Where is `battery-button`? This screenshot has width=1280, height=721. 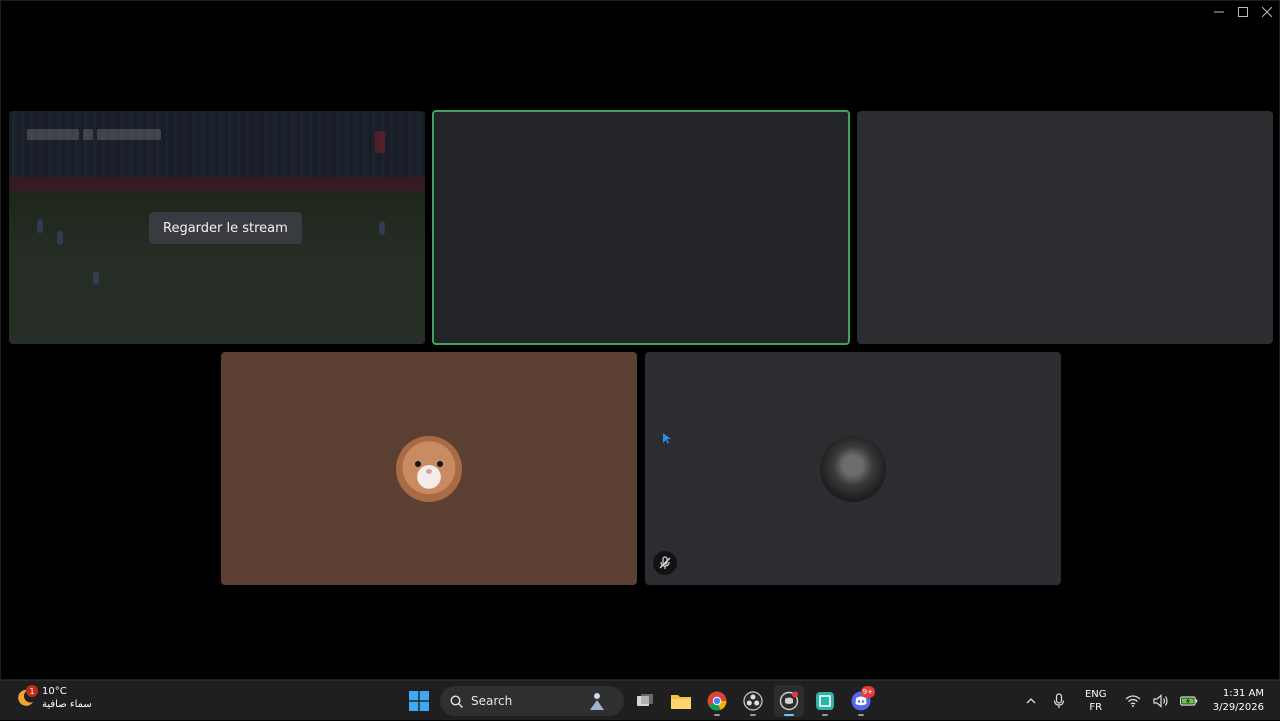
battery-button is located at coordinates (1189, 701).